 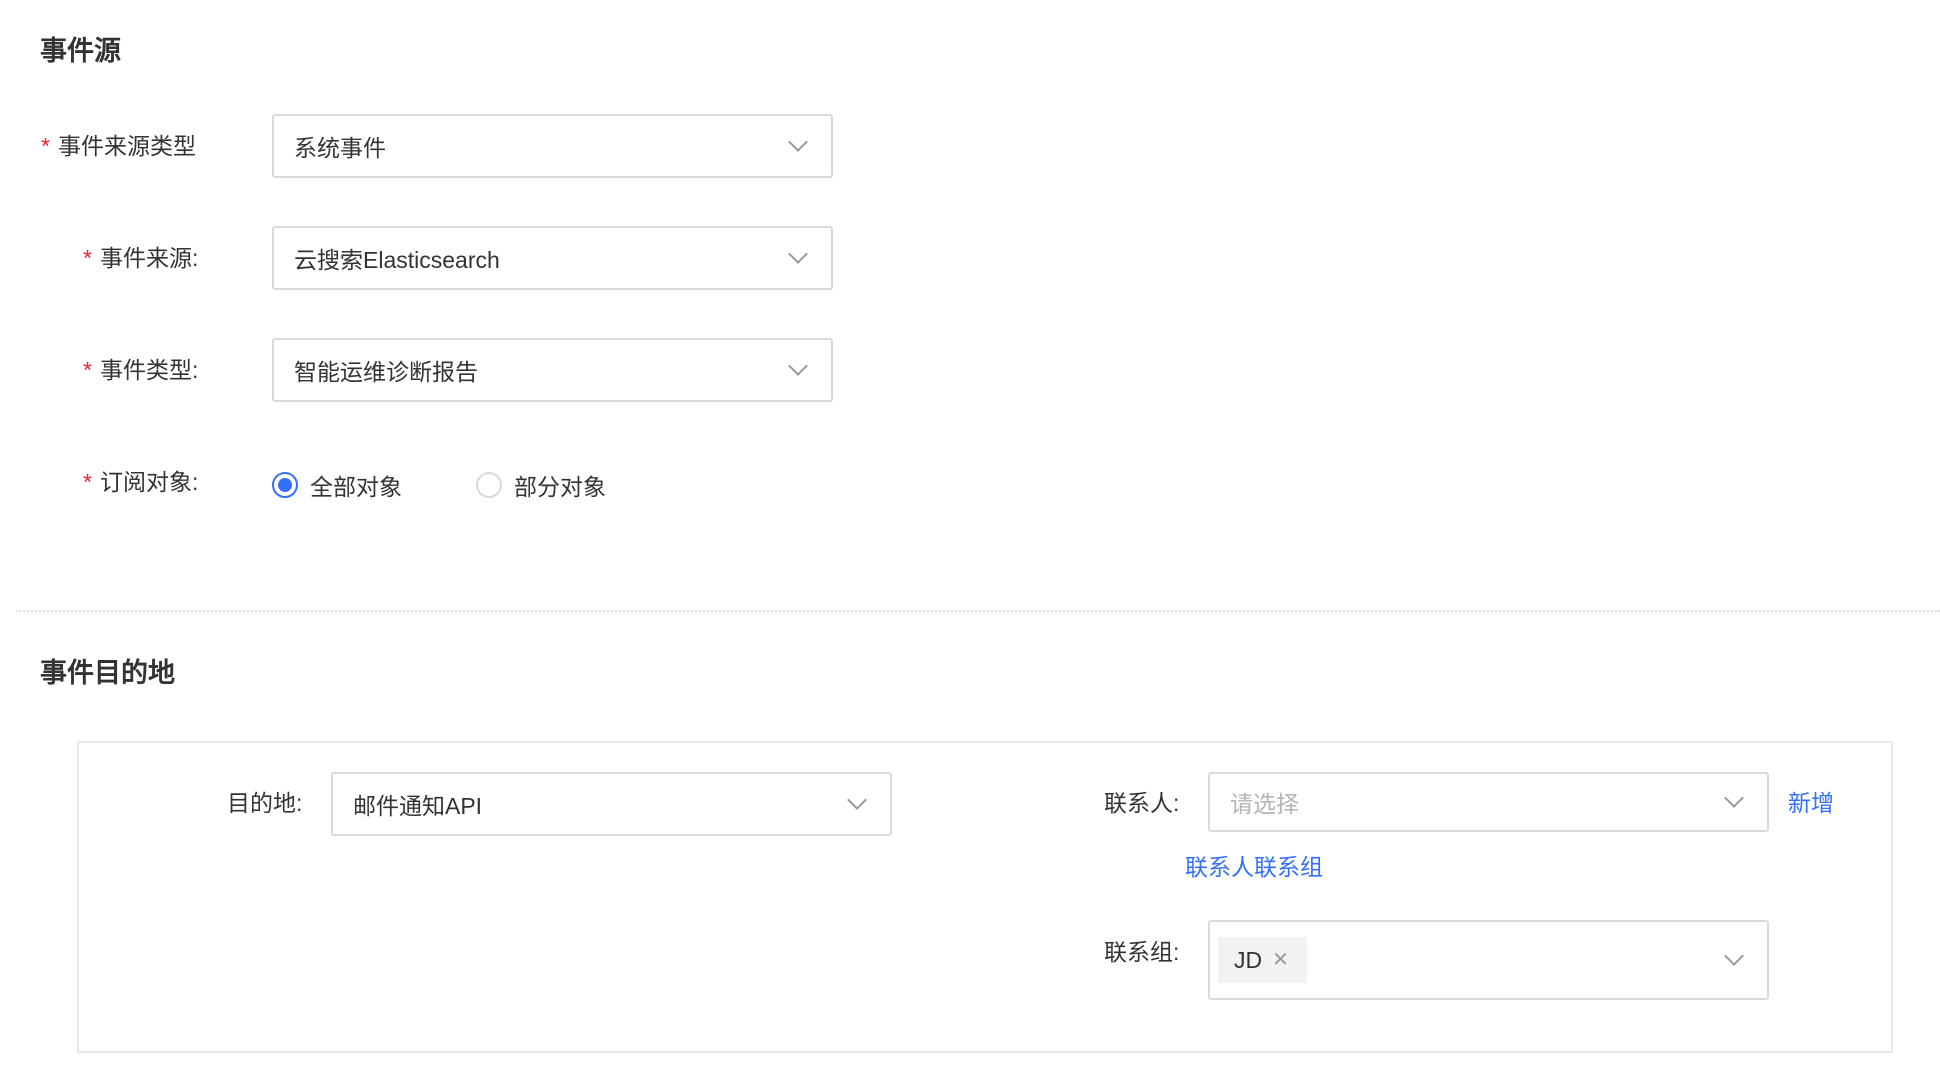 I want to click on contact-group-select: JD ✕, so click(x=1488, y=960).